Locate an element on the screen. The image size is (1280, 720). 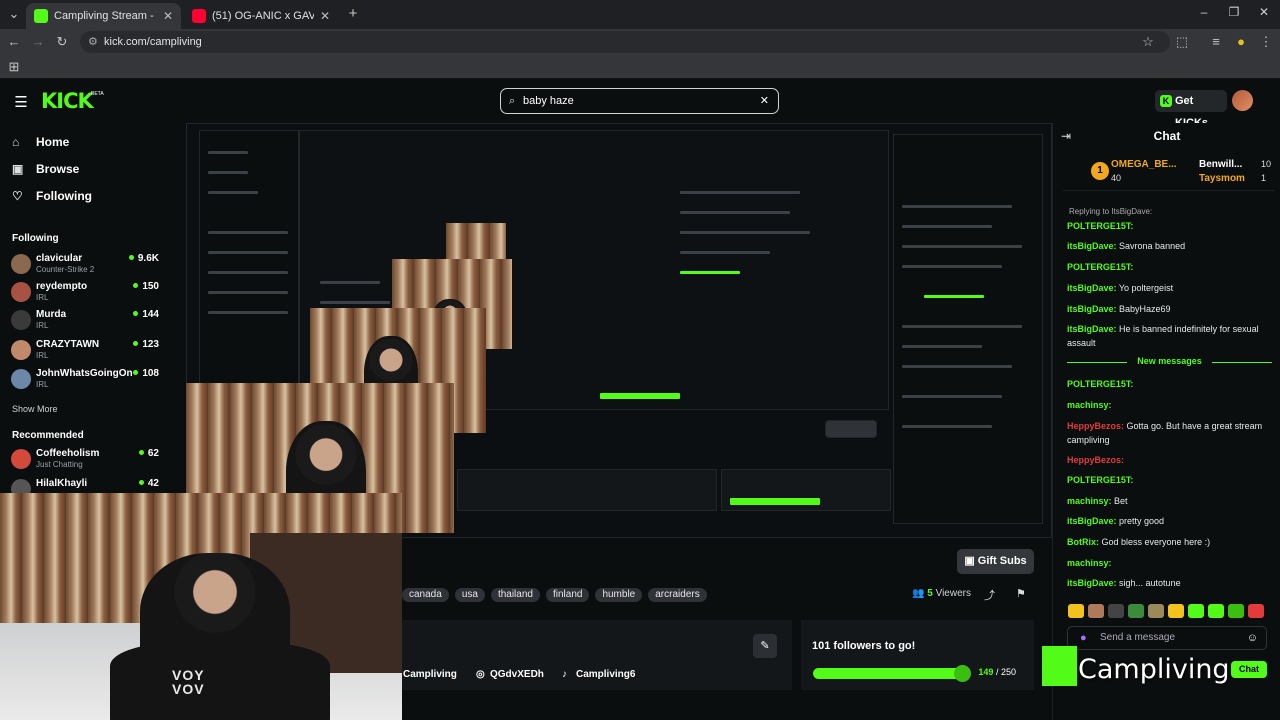
user-avatar is located at coordinates (1242, 100).